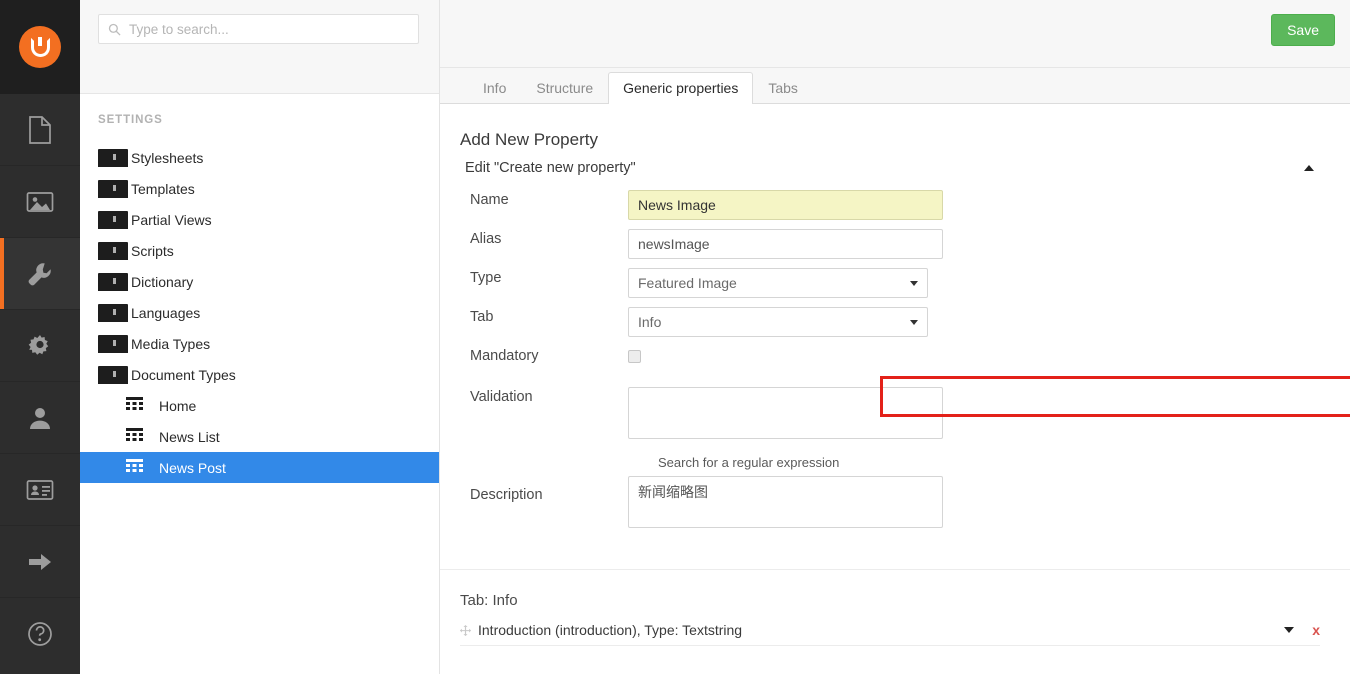 The image size is (1350, 674). I want to click on settings-wrench-icon, so click(39, 273).